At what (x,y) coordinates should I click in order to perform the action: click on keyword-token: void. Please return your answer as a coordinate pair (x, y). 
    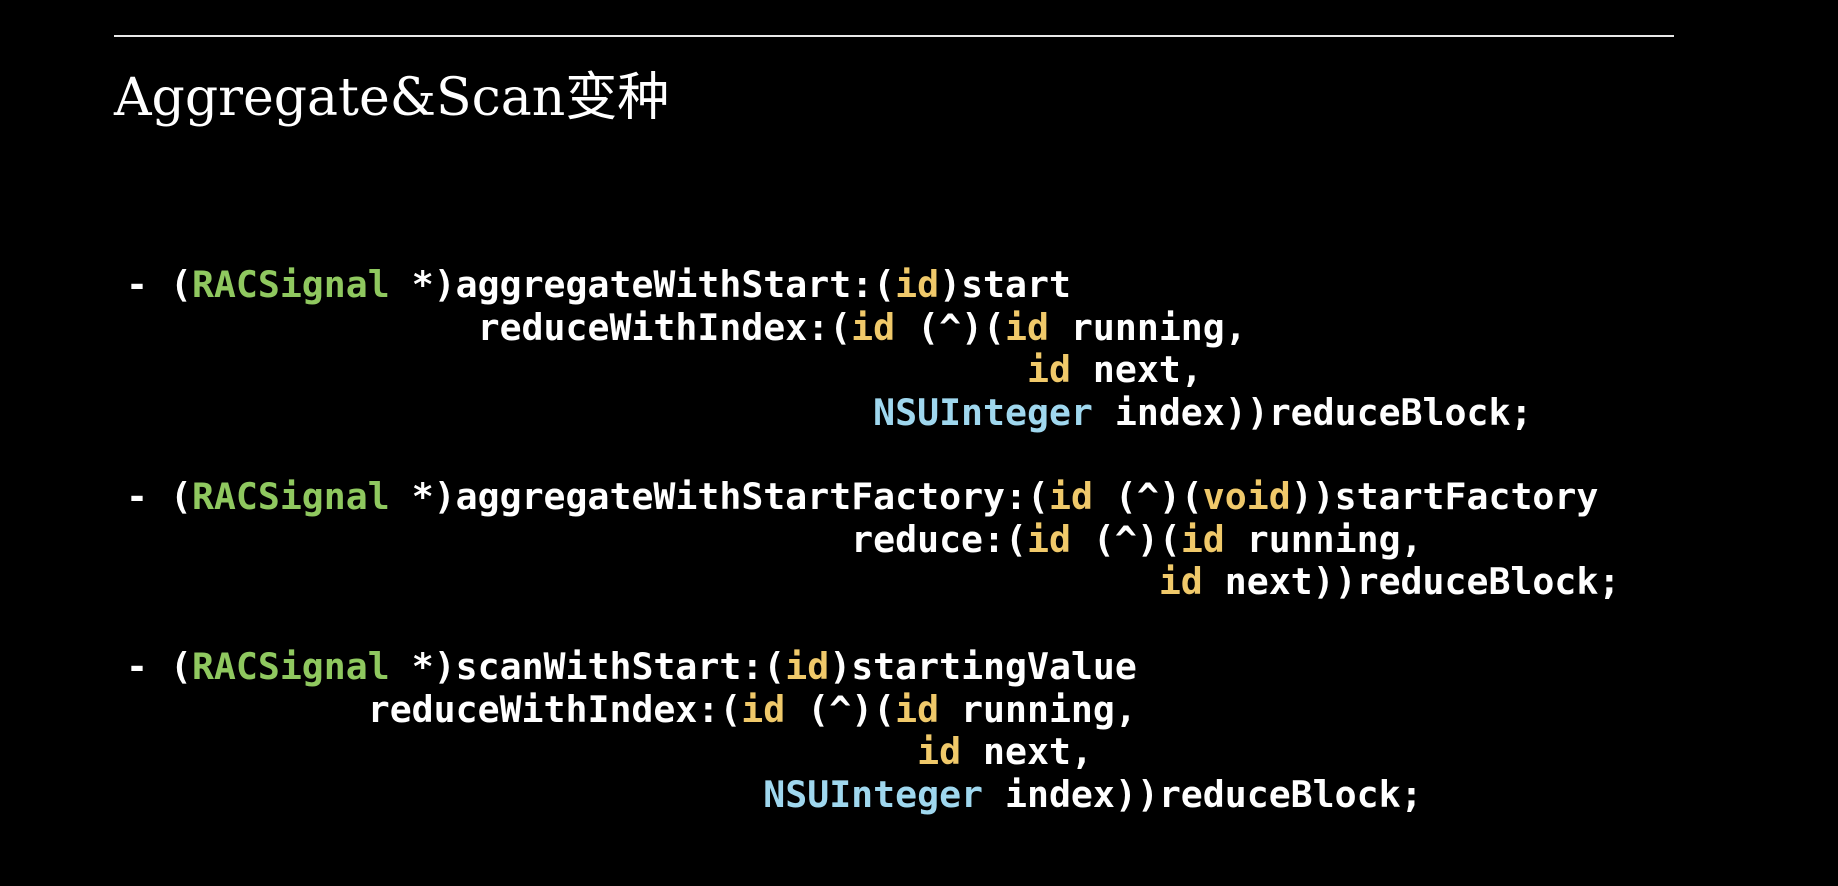
    Looking at the image, I should click on (1246, 496).